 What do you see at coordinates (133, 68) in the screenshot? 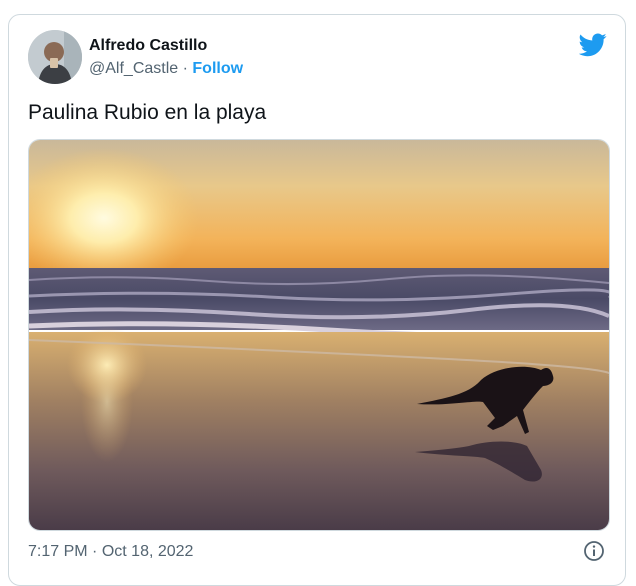
I see `author-handle: @Alf_Castle` at bounding box center [133, 68].